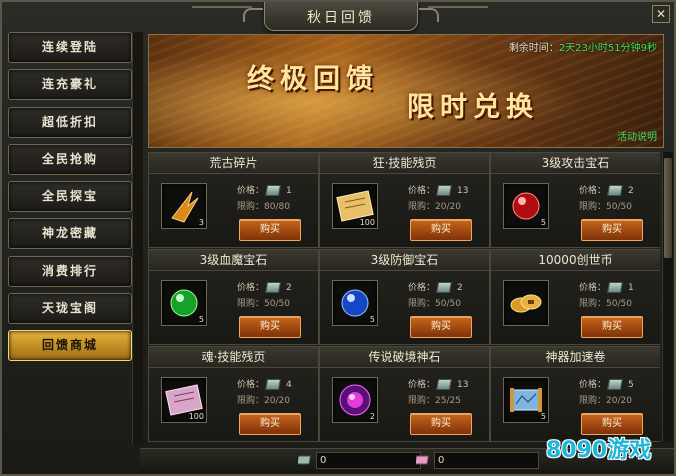 Image resolution: width=676 pixels, height=476 pixels. What do you see at coordinates (434, 399) in the screenshot?
I see `limit-row: 限购：25/25` at bounding box center [434, 399].